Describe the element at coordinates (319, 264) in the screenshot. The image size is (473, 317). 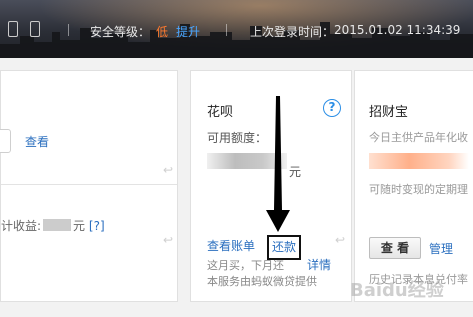
I see `detail-link: 详情` at that location.